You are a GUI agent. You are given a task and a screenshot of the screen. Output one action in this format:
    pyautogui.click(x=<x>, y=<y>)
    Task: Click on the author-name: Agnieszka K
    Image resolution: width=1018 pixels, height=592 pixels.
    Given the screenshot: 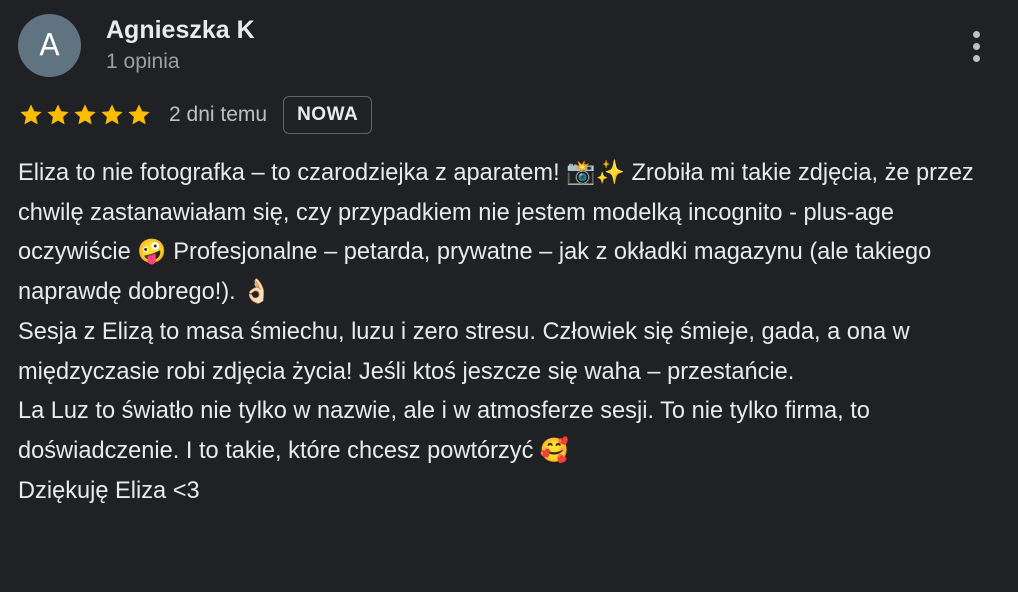 What is the action you would take?
    pyautogui.click(x=180, y=30)
    